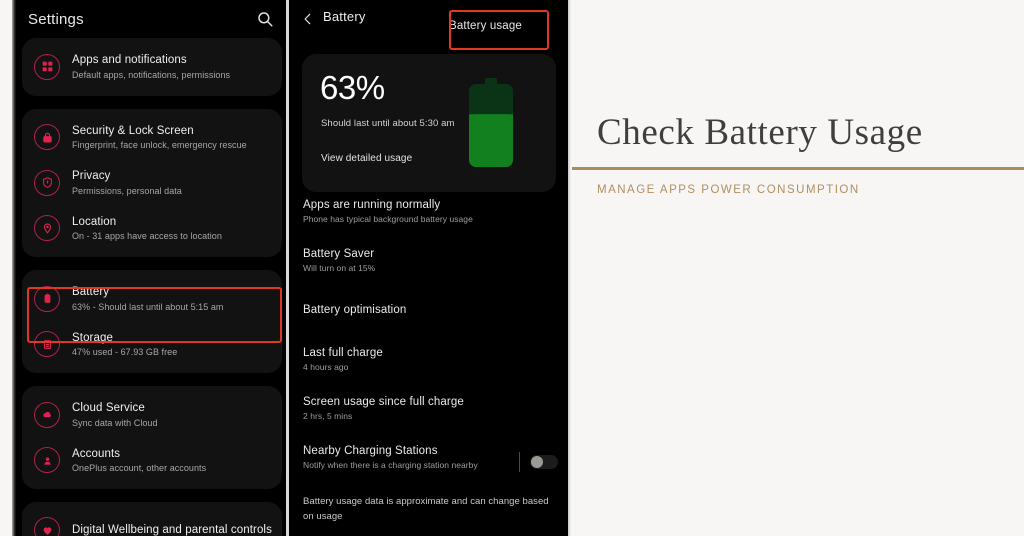 Image resolution: width=1024 pixels, height=536 pixels. What do you see at coordinates (152, 461) in the screenshot?
I see `sidebar-item-accounts: Accounts OnePlus account, other accounts` at bounding box center [152, 461].